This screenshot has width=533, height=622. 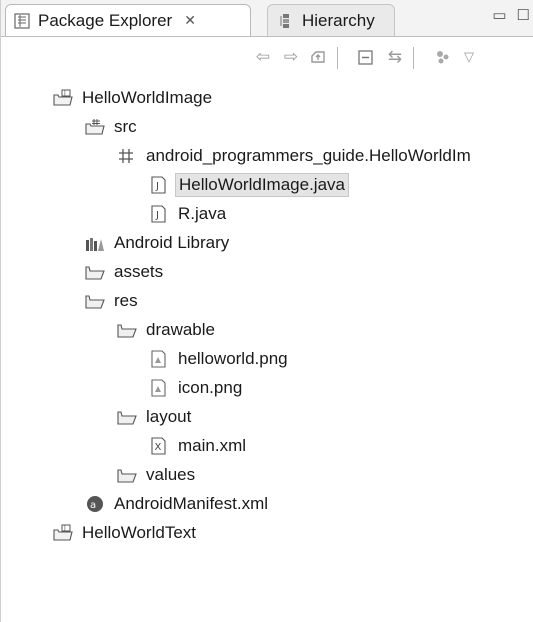 I want to click on tree-item-label: main.xml, so click(x=212, y=445).